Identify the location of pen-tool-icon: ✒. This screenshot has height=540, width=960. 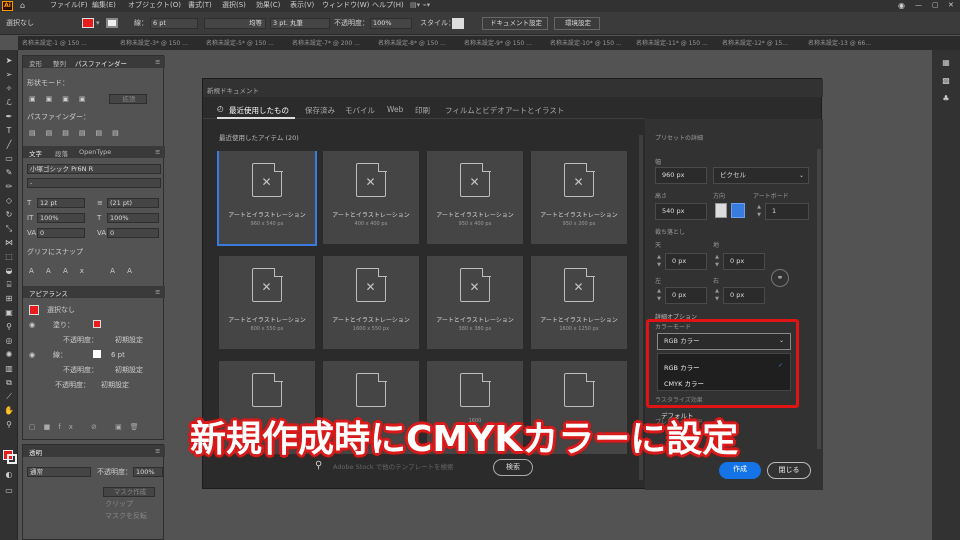
(9, 117).